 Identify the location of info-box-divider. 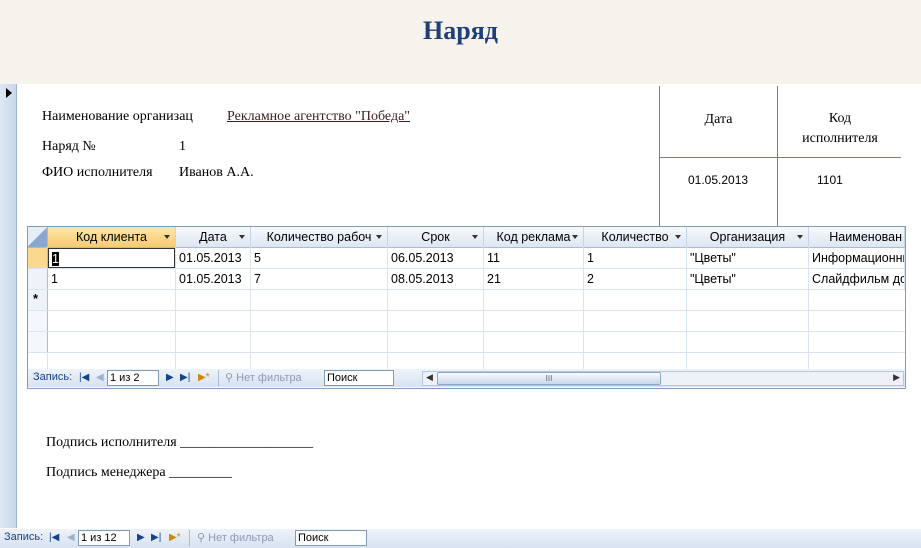
(777, 156).